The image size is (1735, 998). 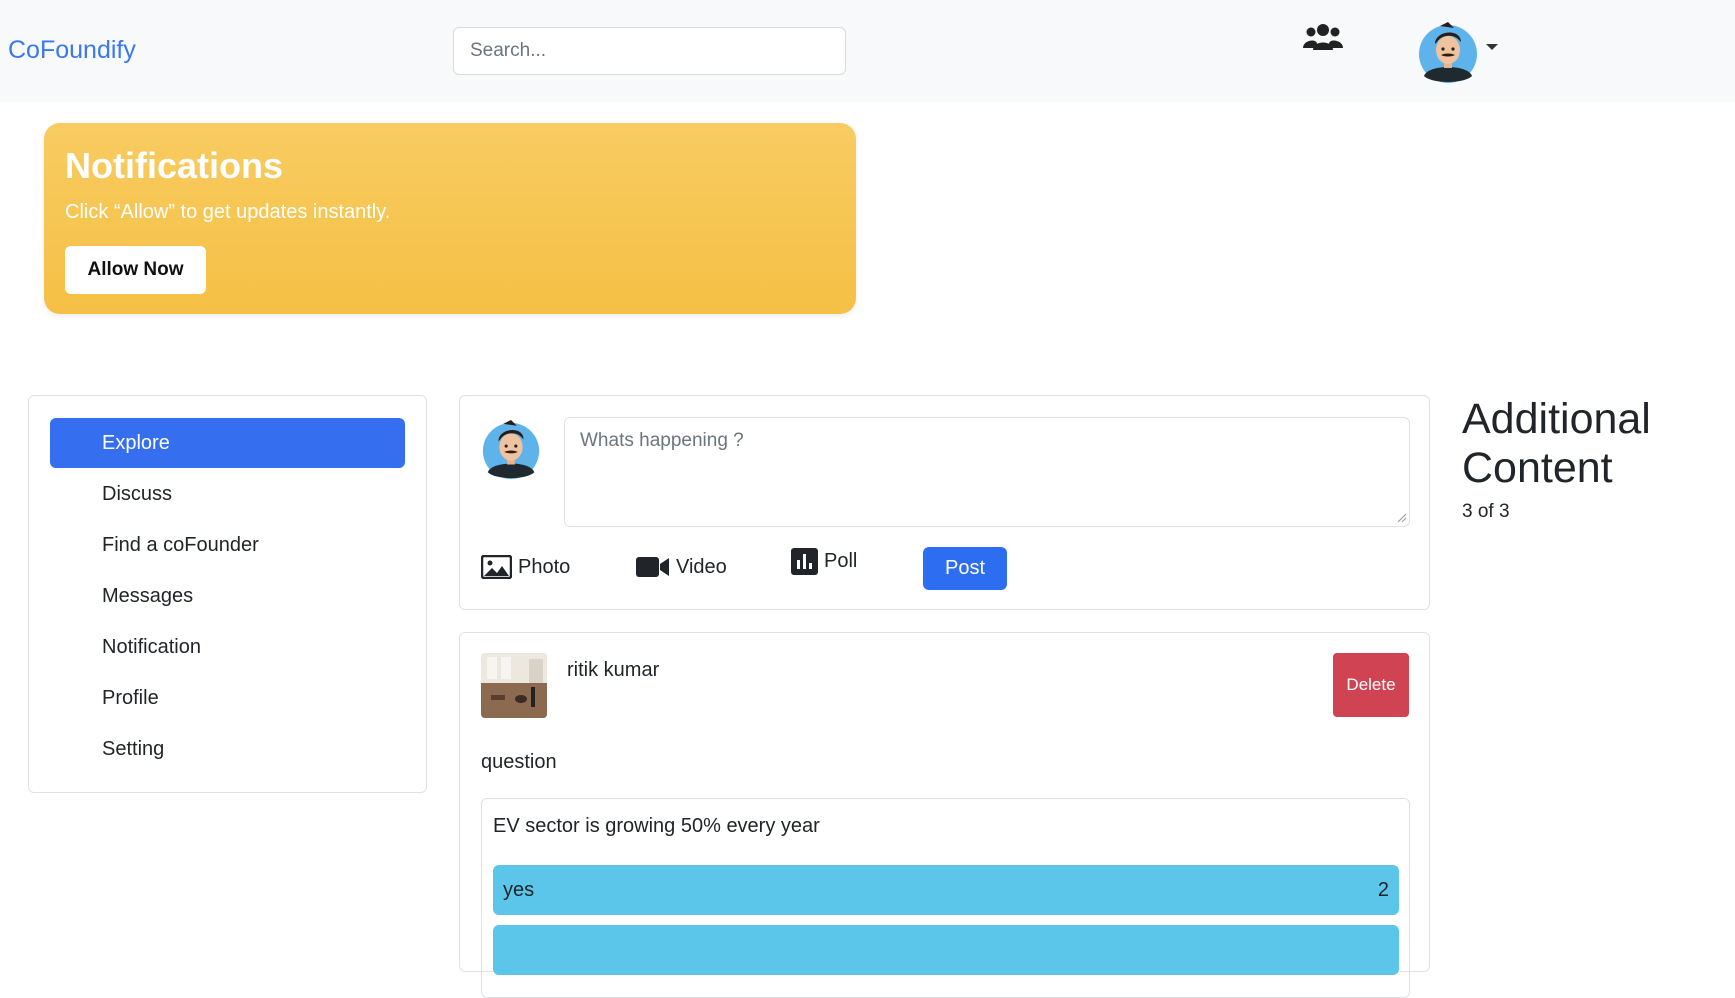 I want to click on video-button: Video, so click(x=681, y=567).